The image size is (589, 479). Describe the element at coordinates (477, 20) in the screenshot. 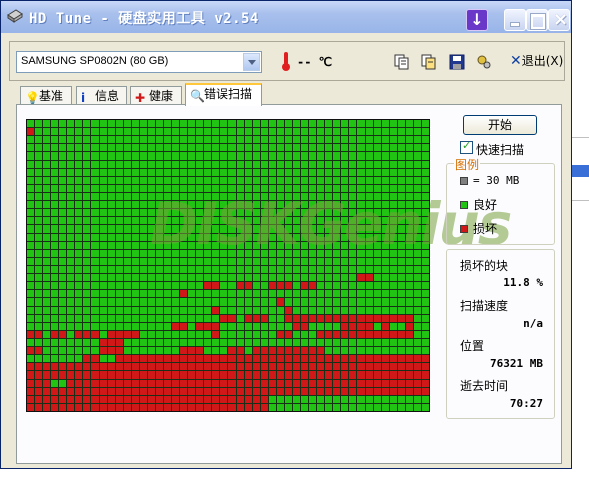

I see `download-icon: ↓` at that location.